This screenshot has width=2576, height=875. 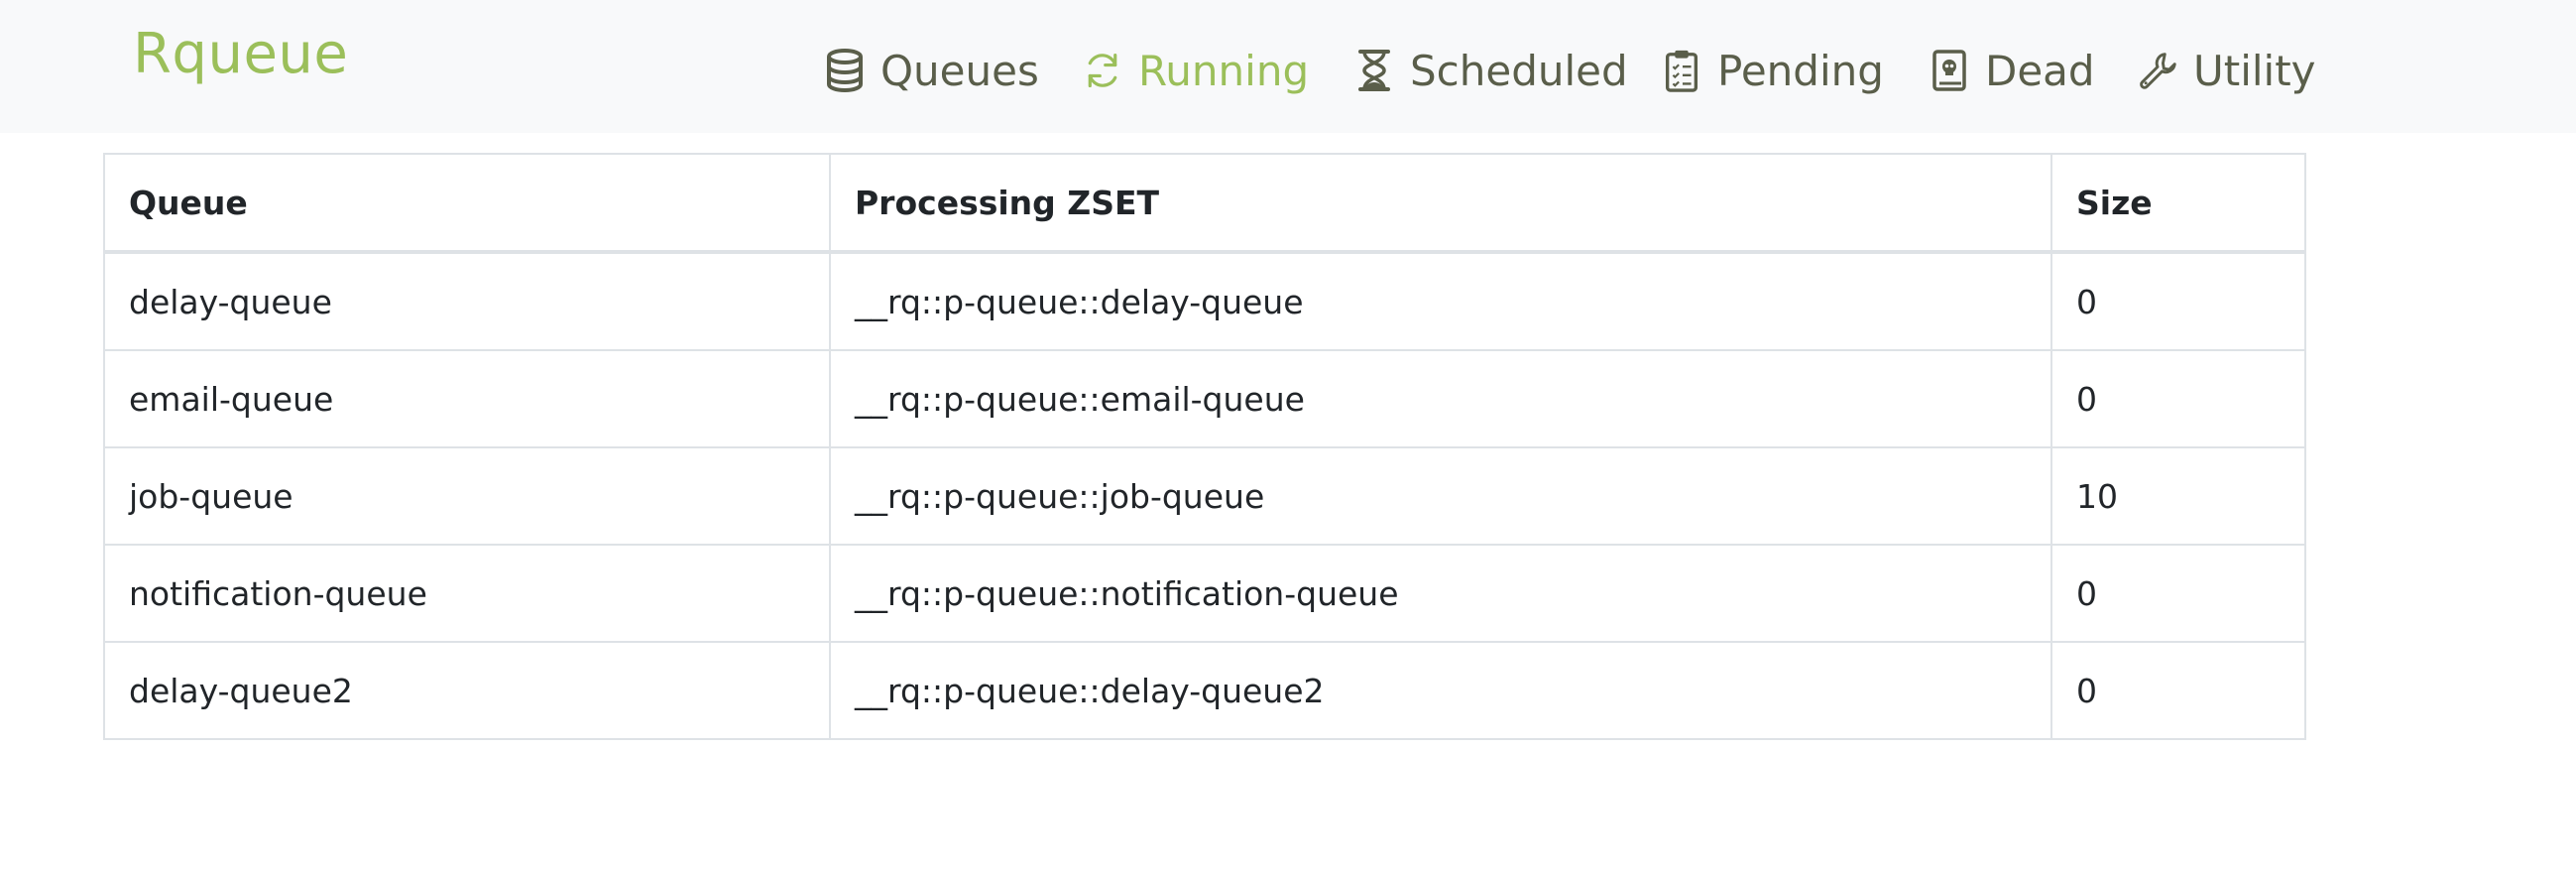 What do you see at coordinates (467, 204) in the screenshot?
I see `column-header-queue: Queue` at bounding box center [467, 204].